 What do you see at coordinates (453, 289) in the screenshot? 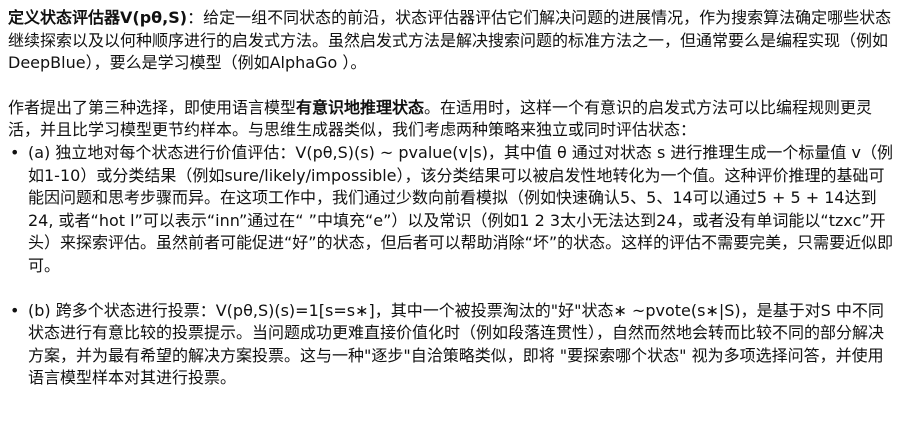
I see `list-spacer` at bounding box center [453, 289].